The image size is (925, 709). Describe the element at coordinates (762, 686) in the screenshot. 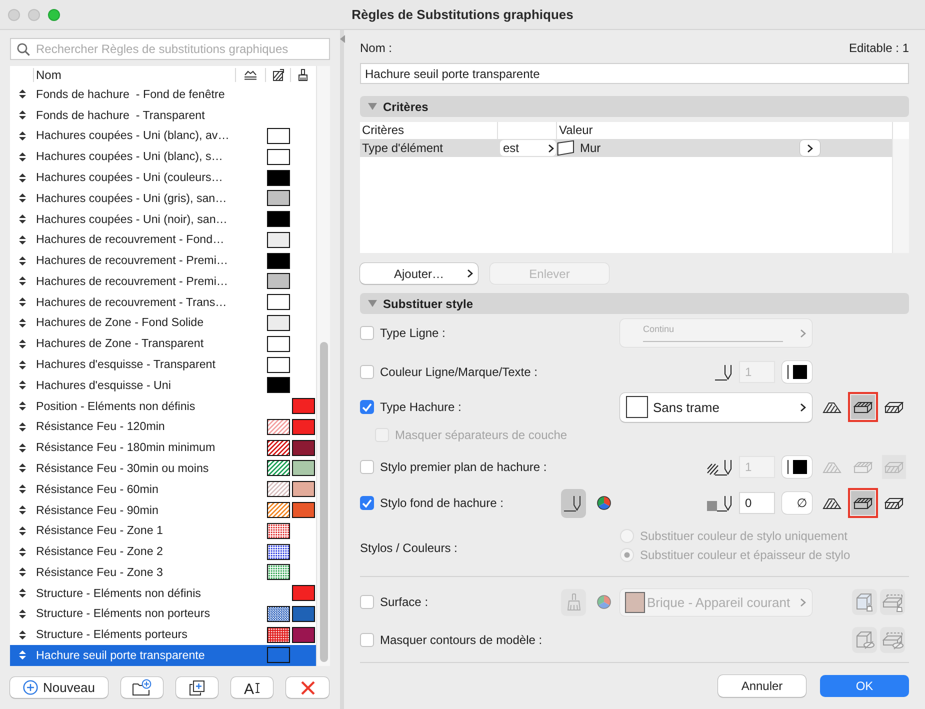

I see `cancel-button: Annuler` at that location.